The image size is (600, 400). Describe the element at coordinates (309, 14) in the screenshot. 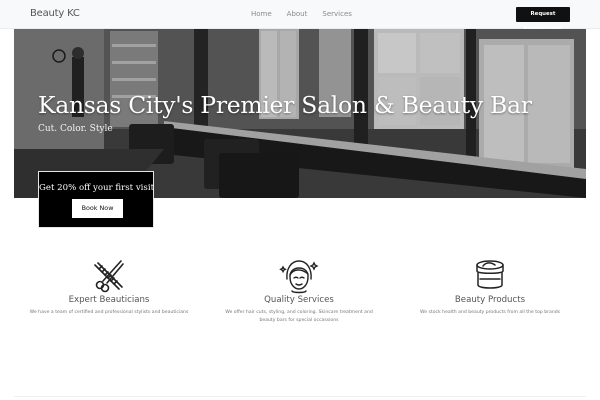

I see `nav-links: Home About Services` at that location.